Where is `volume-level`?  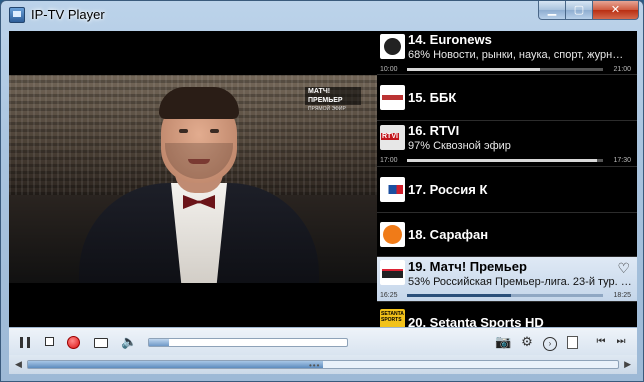 volume-level is located at coordinates (159, 342).